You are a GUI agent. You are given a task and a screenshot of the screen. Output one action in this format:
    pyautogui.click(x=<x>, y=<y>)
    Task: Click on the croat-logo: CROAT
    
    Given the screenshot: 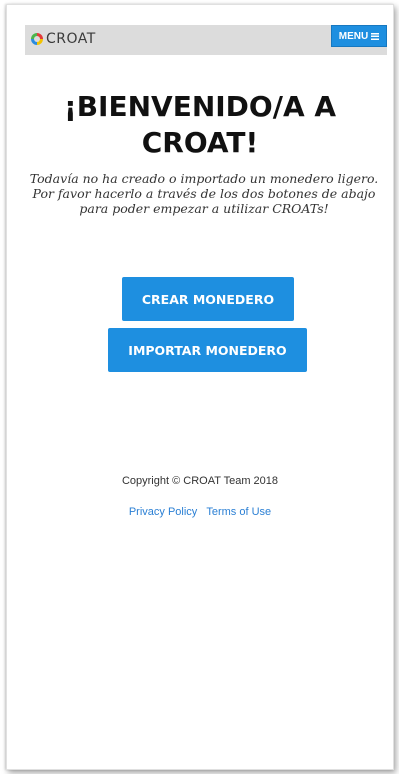 What is the action you would take?
    pyautogui.click(x=63, y=39)
    